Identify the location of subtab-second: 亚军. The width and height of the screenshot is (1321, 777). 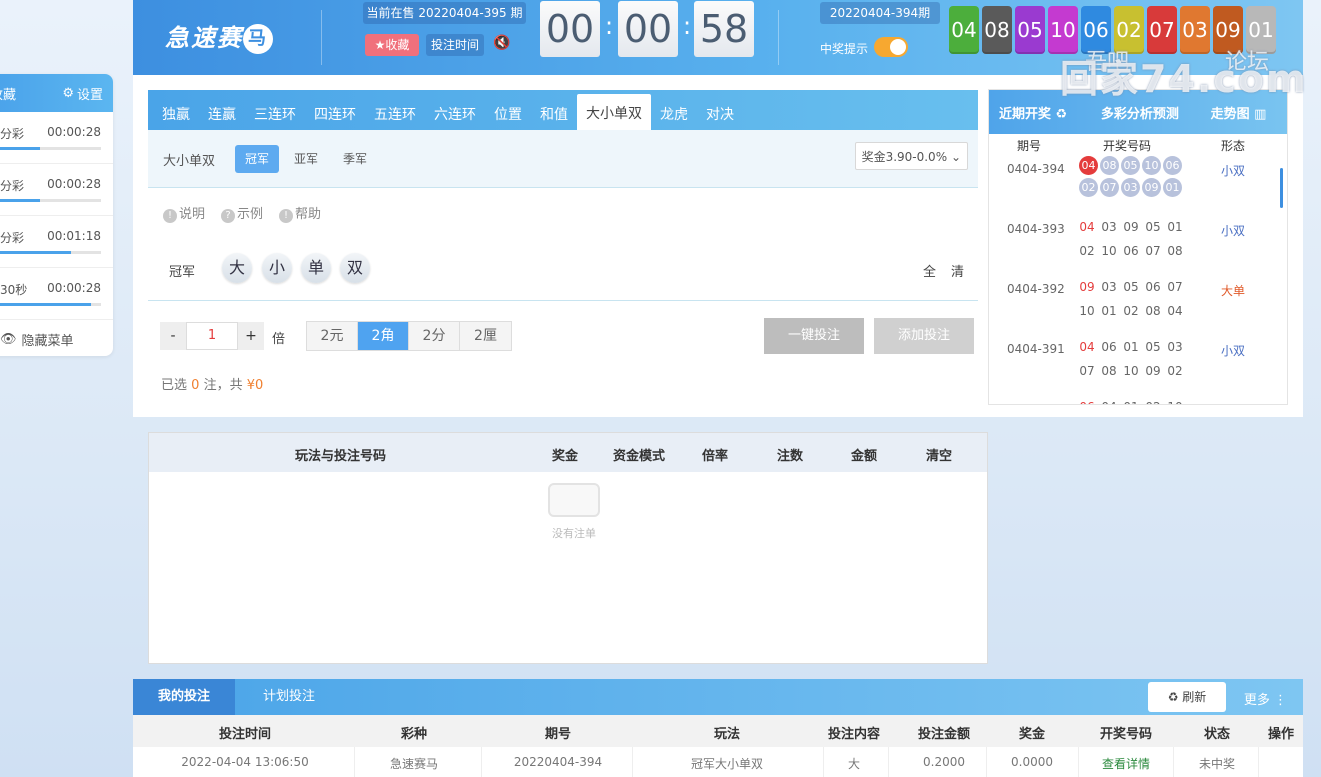
(306, 159).